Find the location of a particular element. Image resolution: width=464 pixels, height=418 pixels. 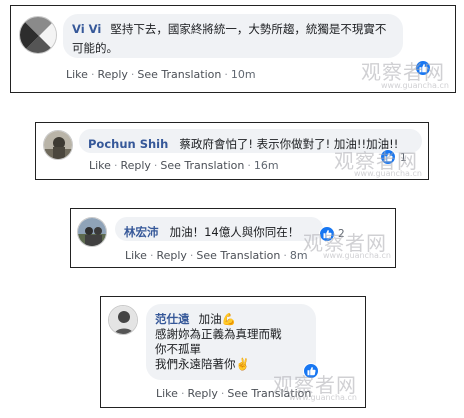

comment-actions: Like · Reply · See Translation · 8m is located at coordinates (216, 255).